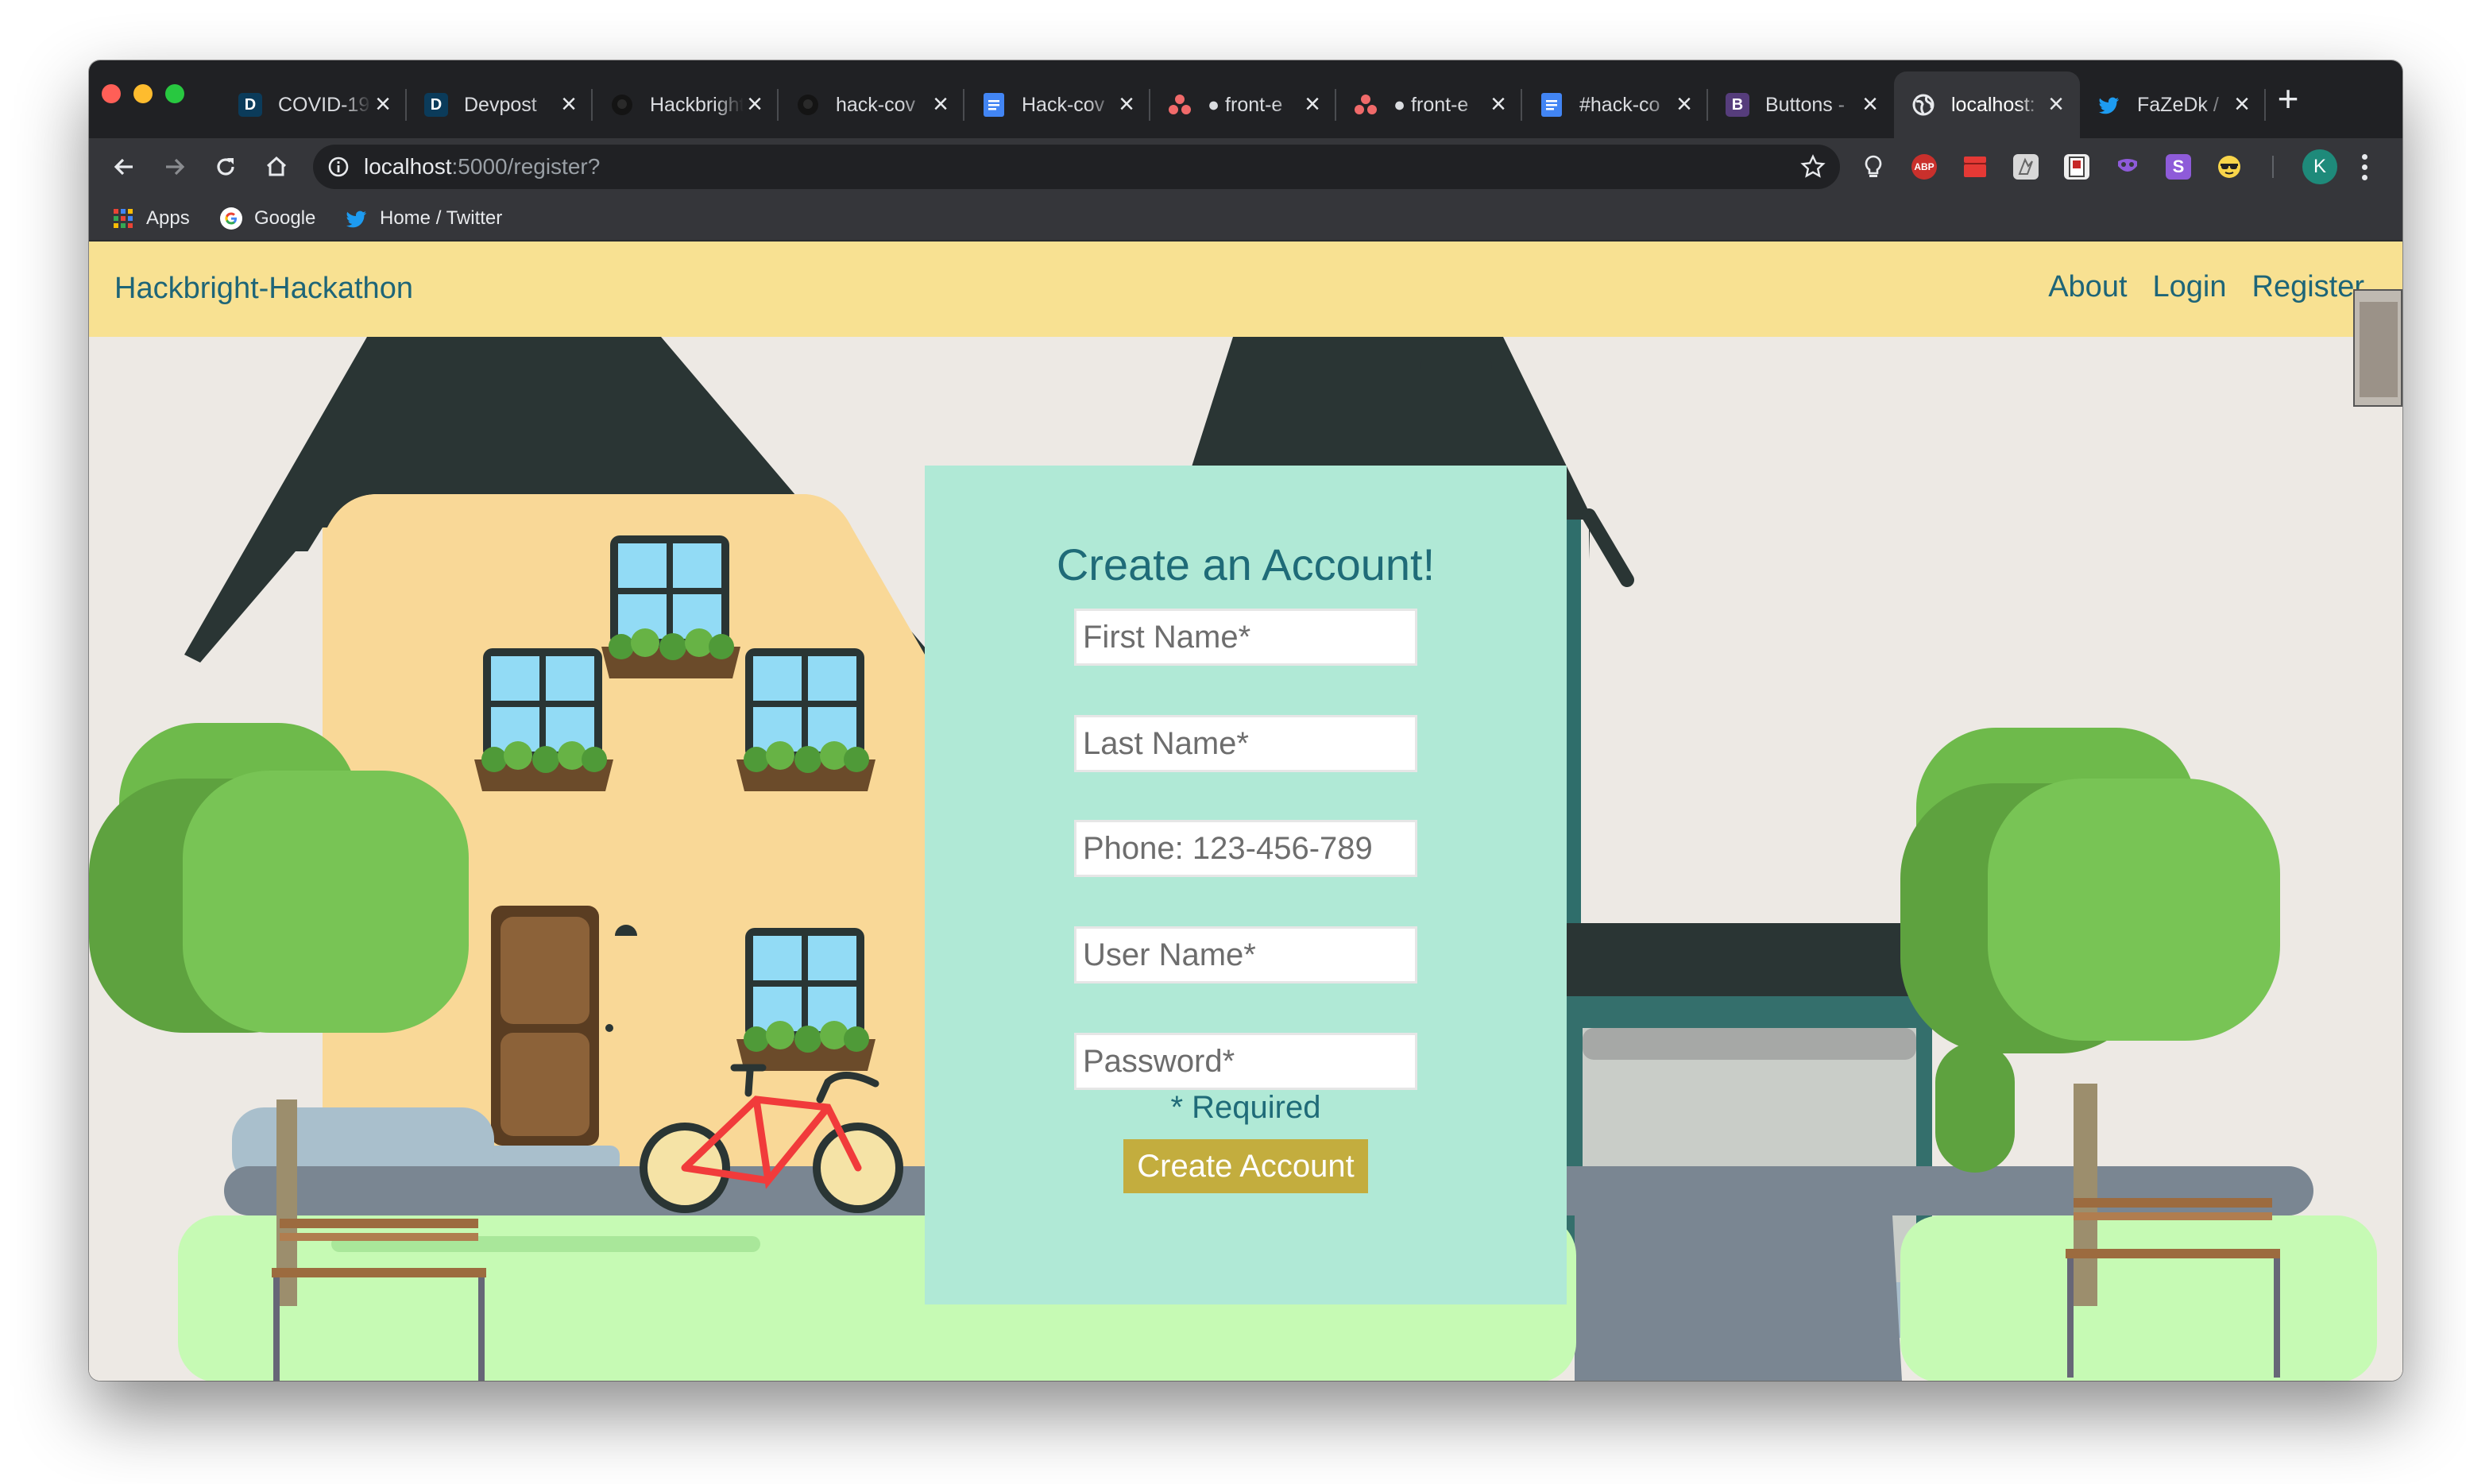  Describe the element at coordinates (1429, 104) in the screenshot. I see `tab-front-end-asana-2: ● front-e ×` at that location.